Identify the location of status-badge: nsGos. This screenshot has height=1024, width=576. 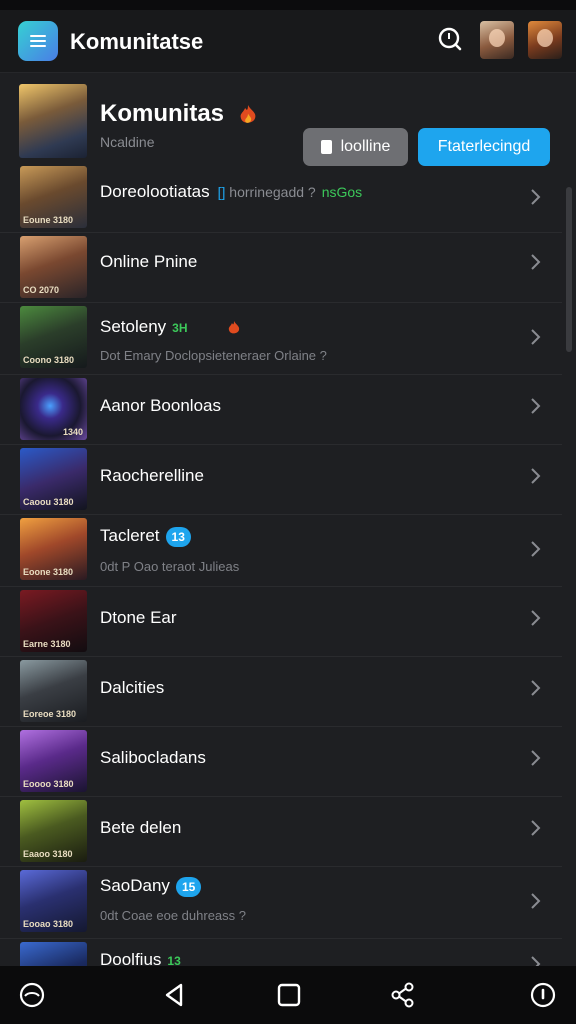
(342, 192).